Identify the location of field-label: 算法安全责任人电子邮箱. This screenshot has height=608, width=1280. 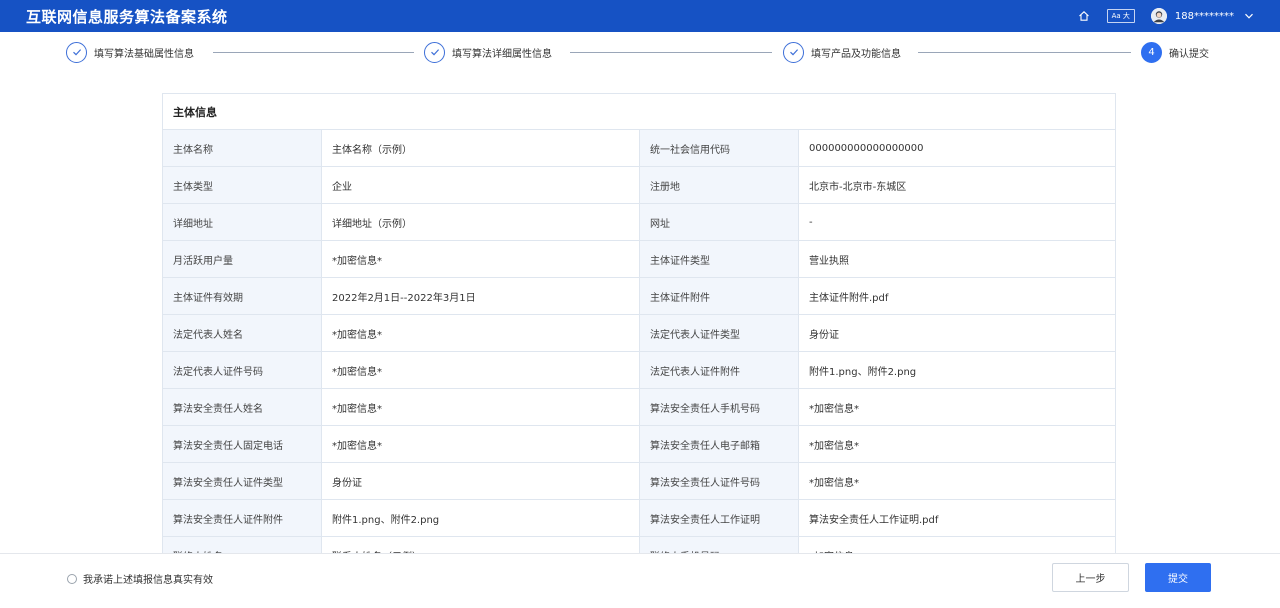
(719, 444).